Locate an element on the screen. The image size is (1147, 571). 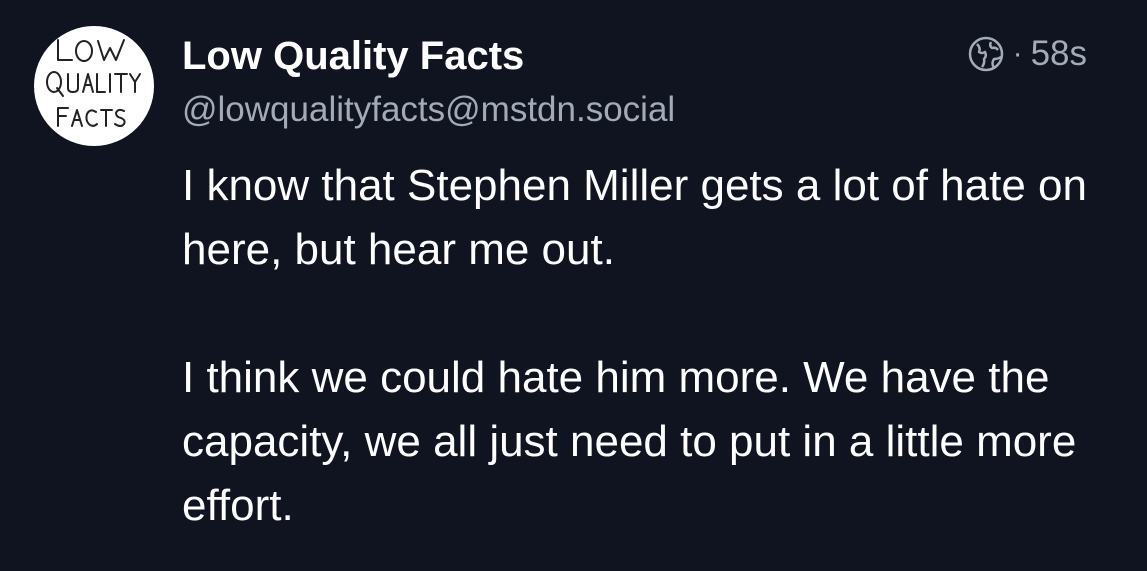
author-display-name: Low Quality Facts is located at coordinates (353, 56).